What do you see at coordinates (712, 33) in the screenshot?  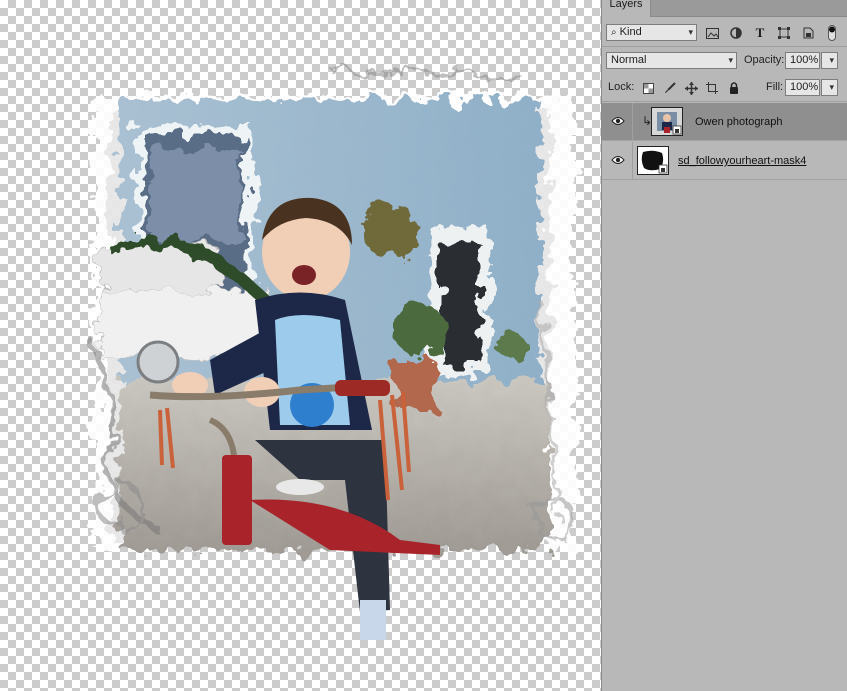 I see `image-filter-icon` at bounding box center [712, 33].